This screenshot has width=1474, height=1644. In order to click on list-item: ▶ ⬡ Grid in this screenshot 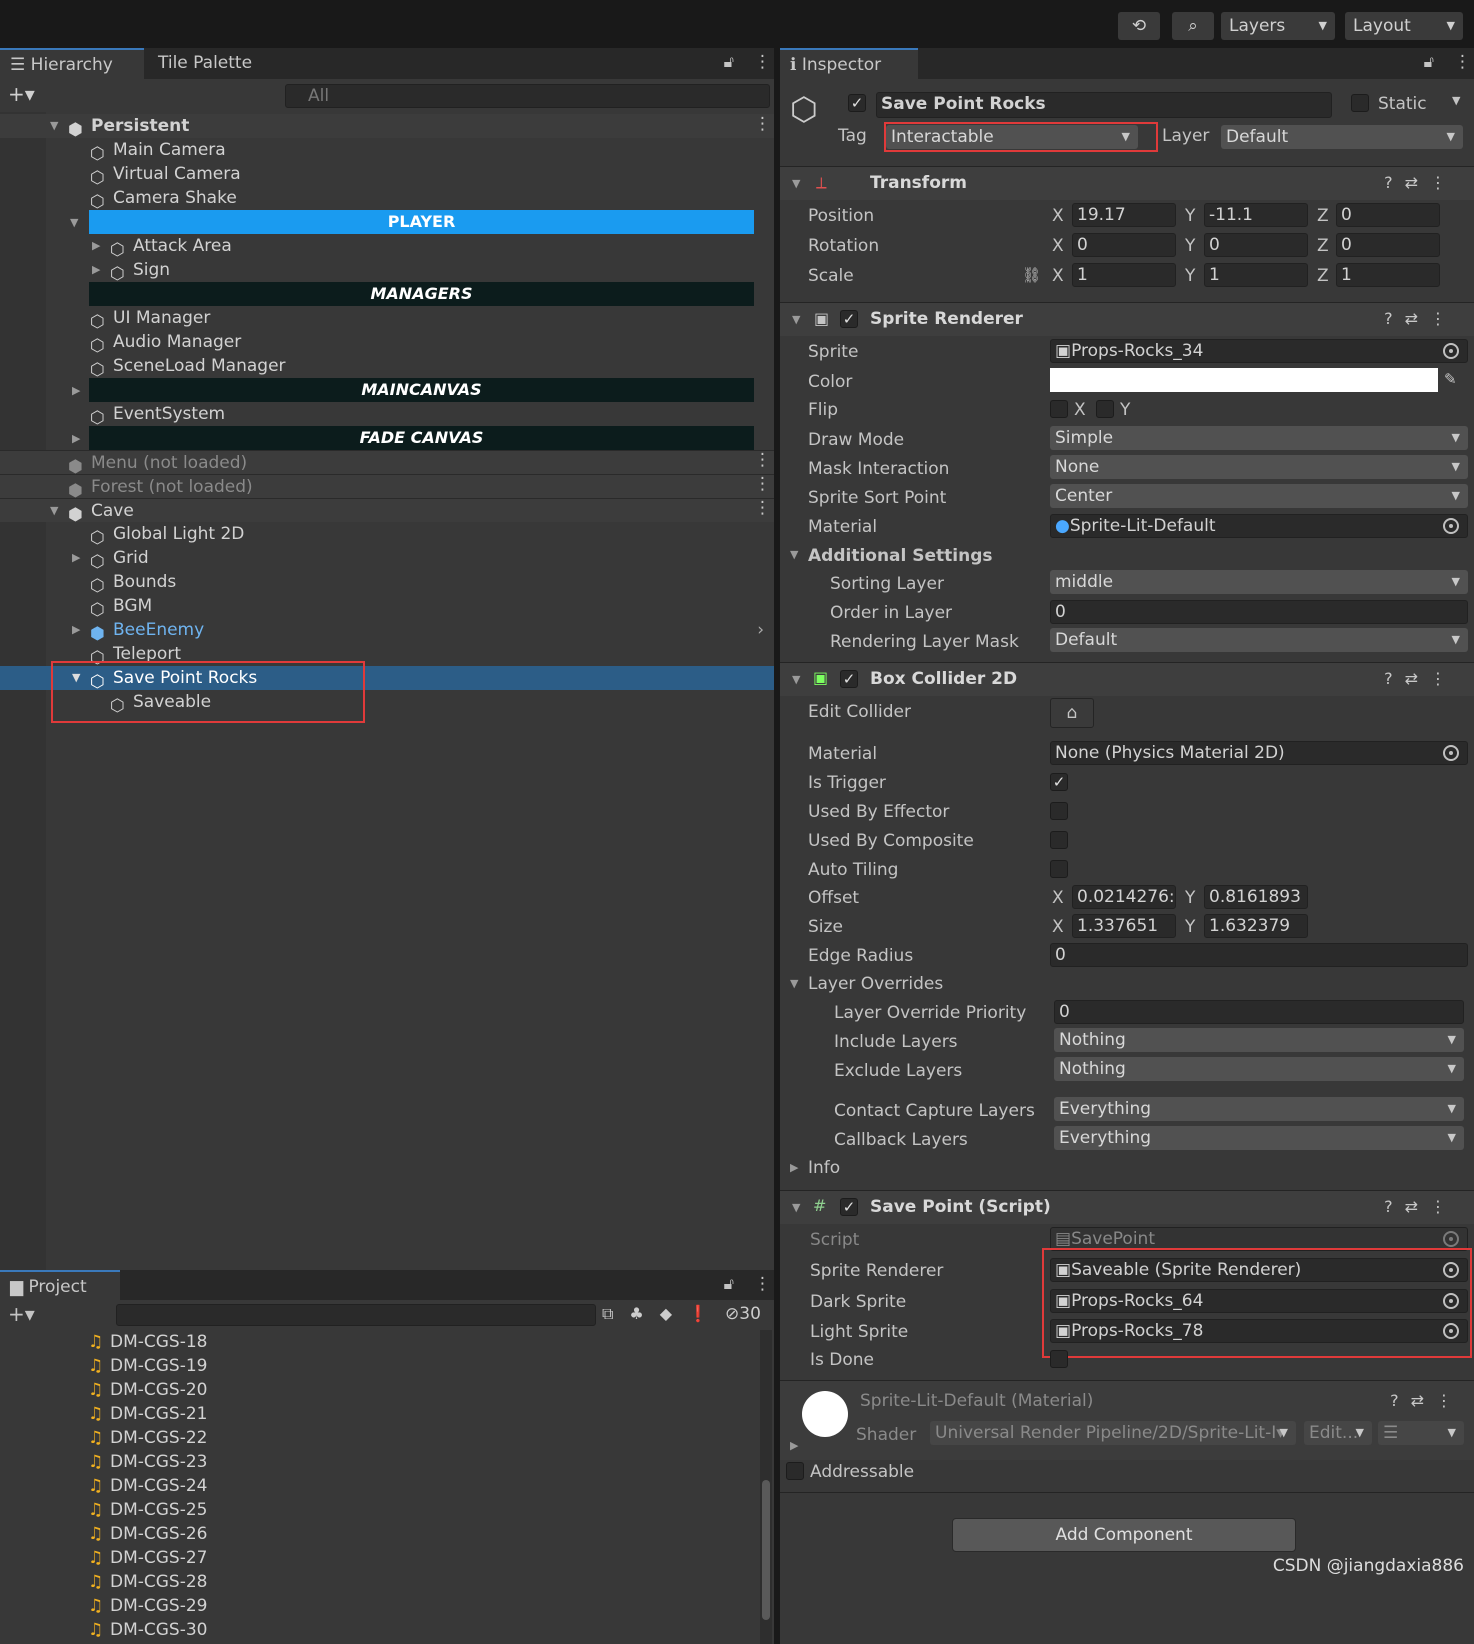, I will do `click(74, 559)`.